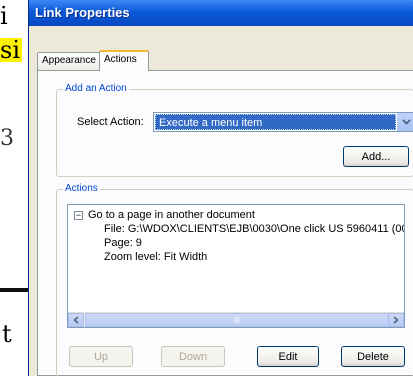  I want to click on dialog-title: Link Properties, so click(221, 13).